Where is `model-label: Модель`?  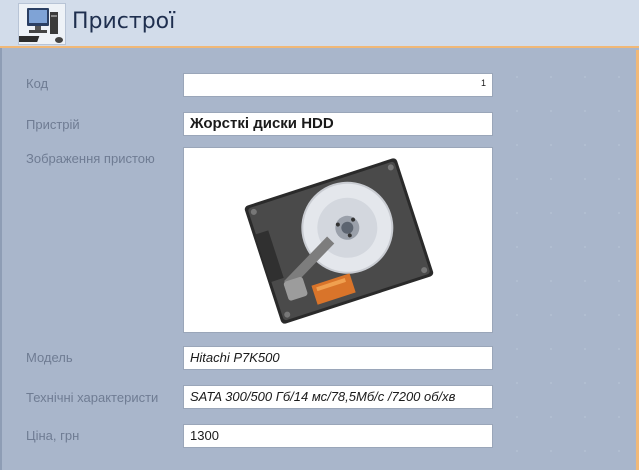
model-label: Модель is located at coordinates (49, 357).